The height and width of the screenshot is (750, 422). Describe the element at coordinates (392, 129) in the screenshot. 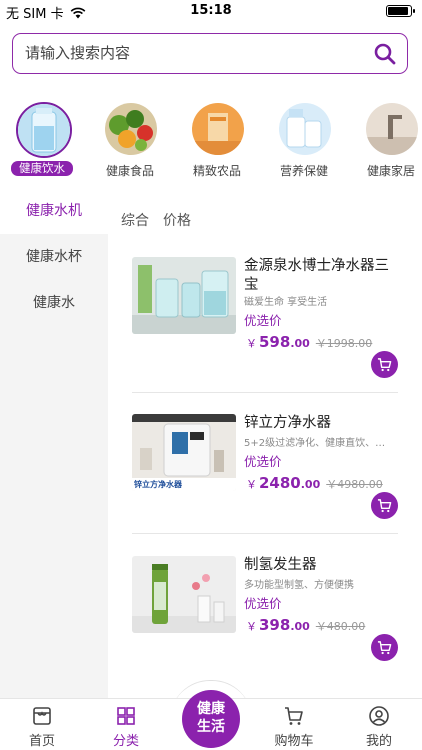

I see `faucet-image` at that location.